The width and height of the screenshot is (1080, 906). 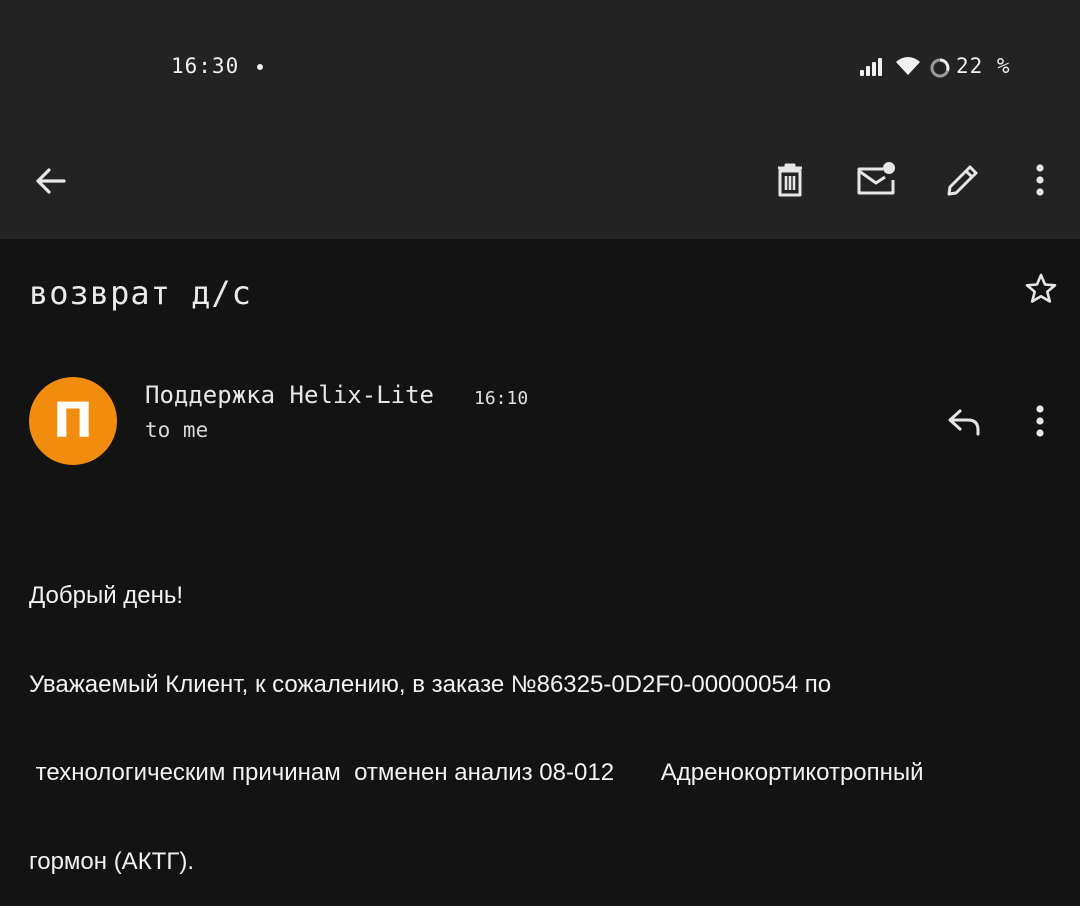 I want to click on recipients-toggle: to me, so click(x=176, y=430).